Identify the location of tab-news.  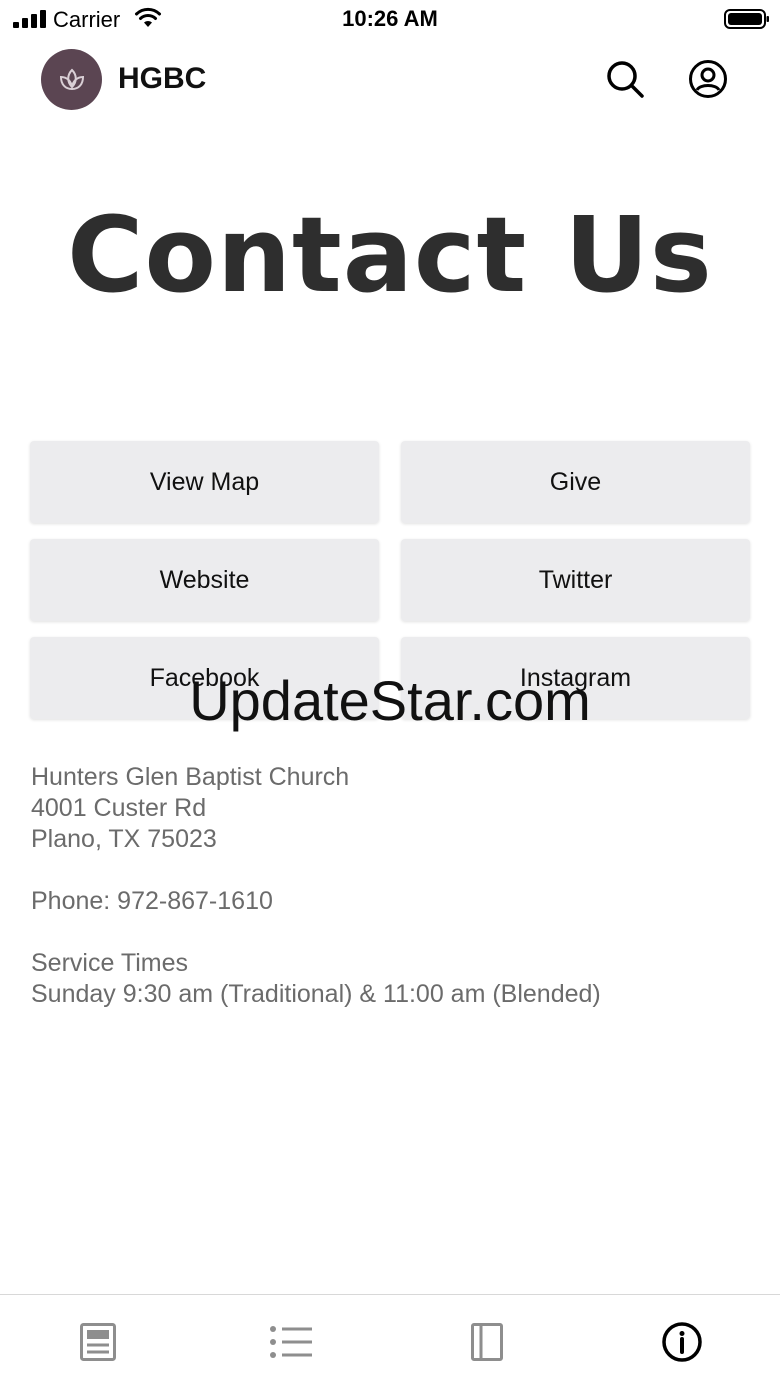
(98, 1342).